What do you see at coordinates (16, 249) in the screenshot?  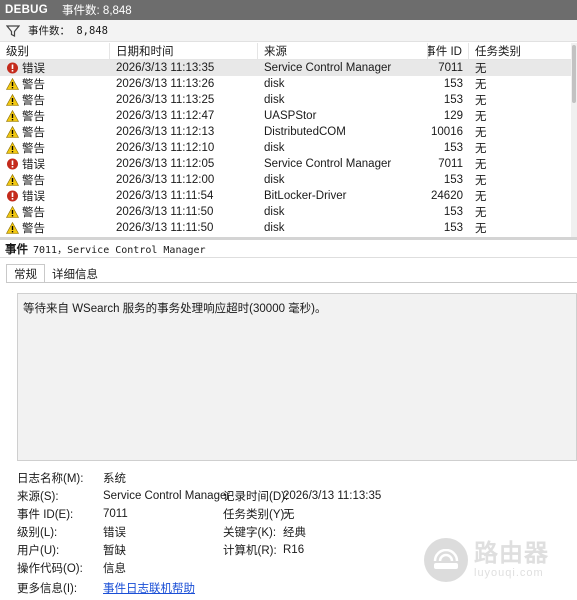 I see `detail-header-label: 事件` at bounding box center [16, 249].